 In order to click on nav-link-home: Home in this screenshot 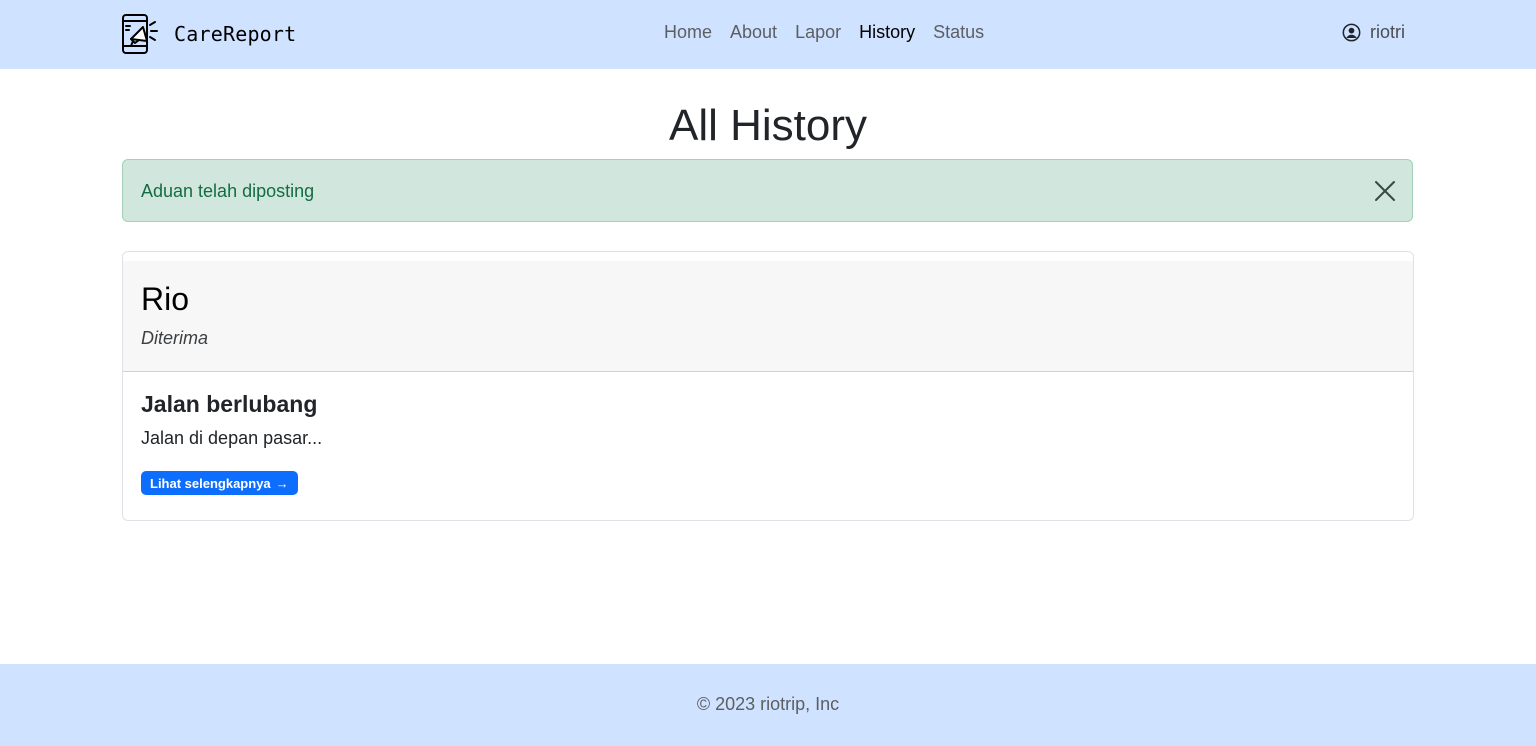, I will do `click(688, 32)`.